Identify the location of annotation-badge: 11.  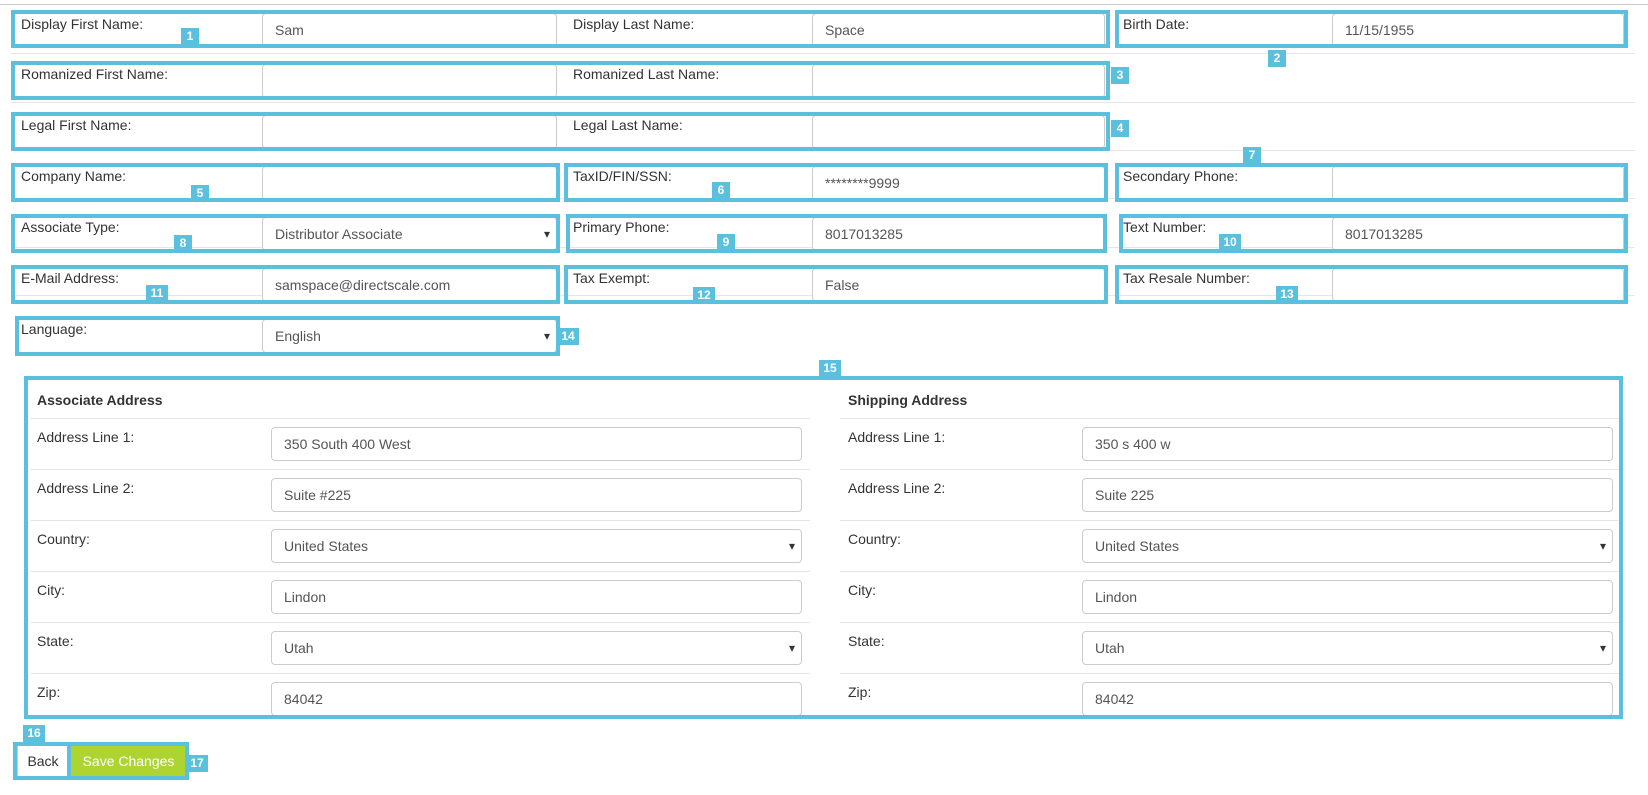
(157, 293).